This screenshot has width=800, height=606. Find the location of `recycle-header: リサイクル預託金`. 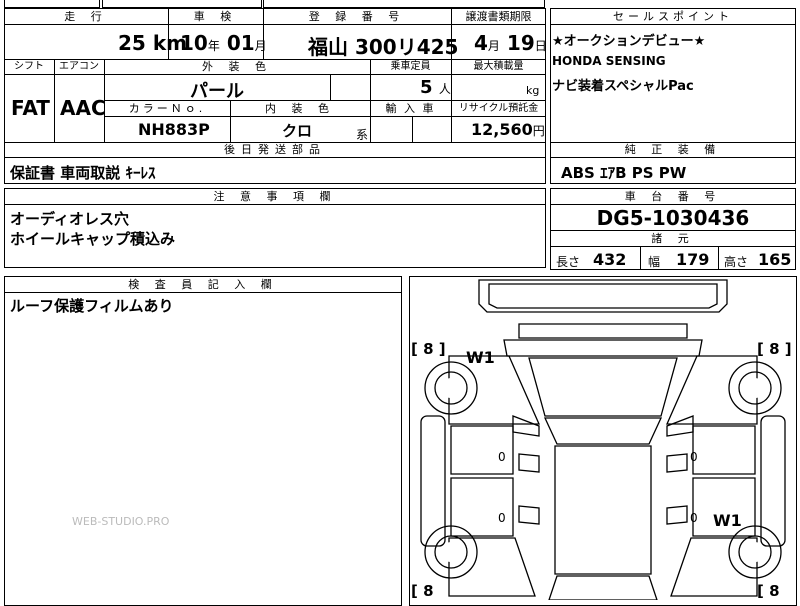

recycle-header: リサイクル預託金 is located at coordinates (498, 108).